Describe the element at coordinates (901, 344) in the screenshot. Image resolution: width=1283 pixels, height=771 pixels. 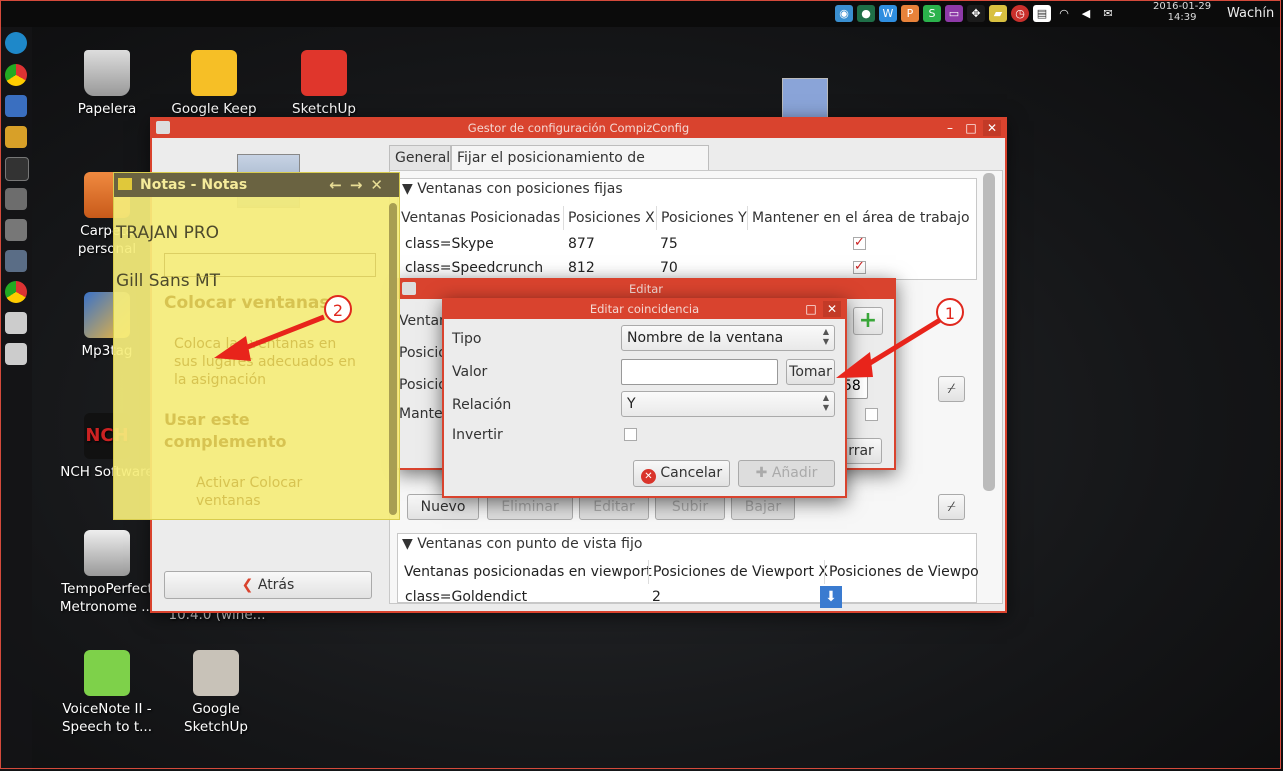
I see `arrow-1-line` at that location.